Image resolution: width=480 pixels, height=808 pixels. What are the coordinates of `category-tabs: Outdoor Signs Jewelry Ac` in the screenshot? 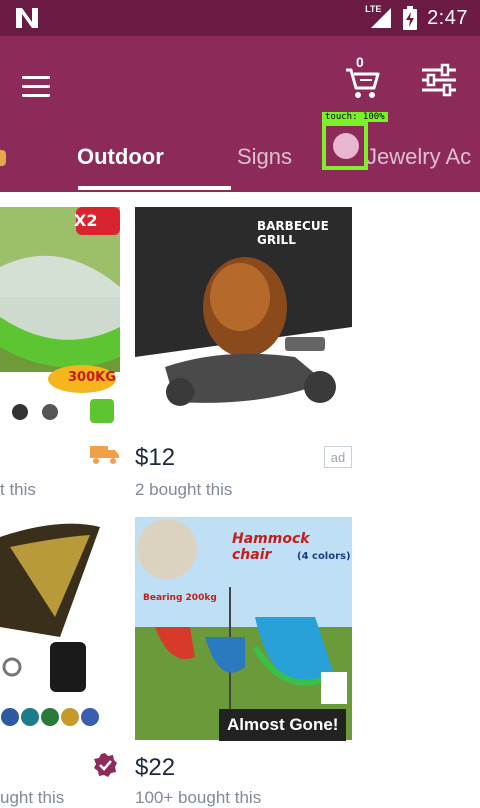 It's located at (240, 164).